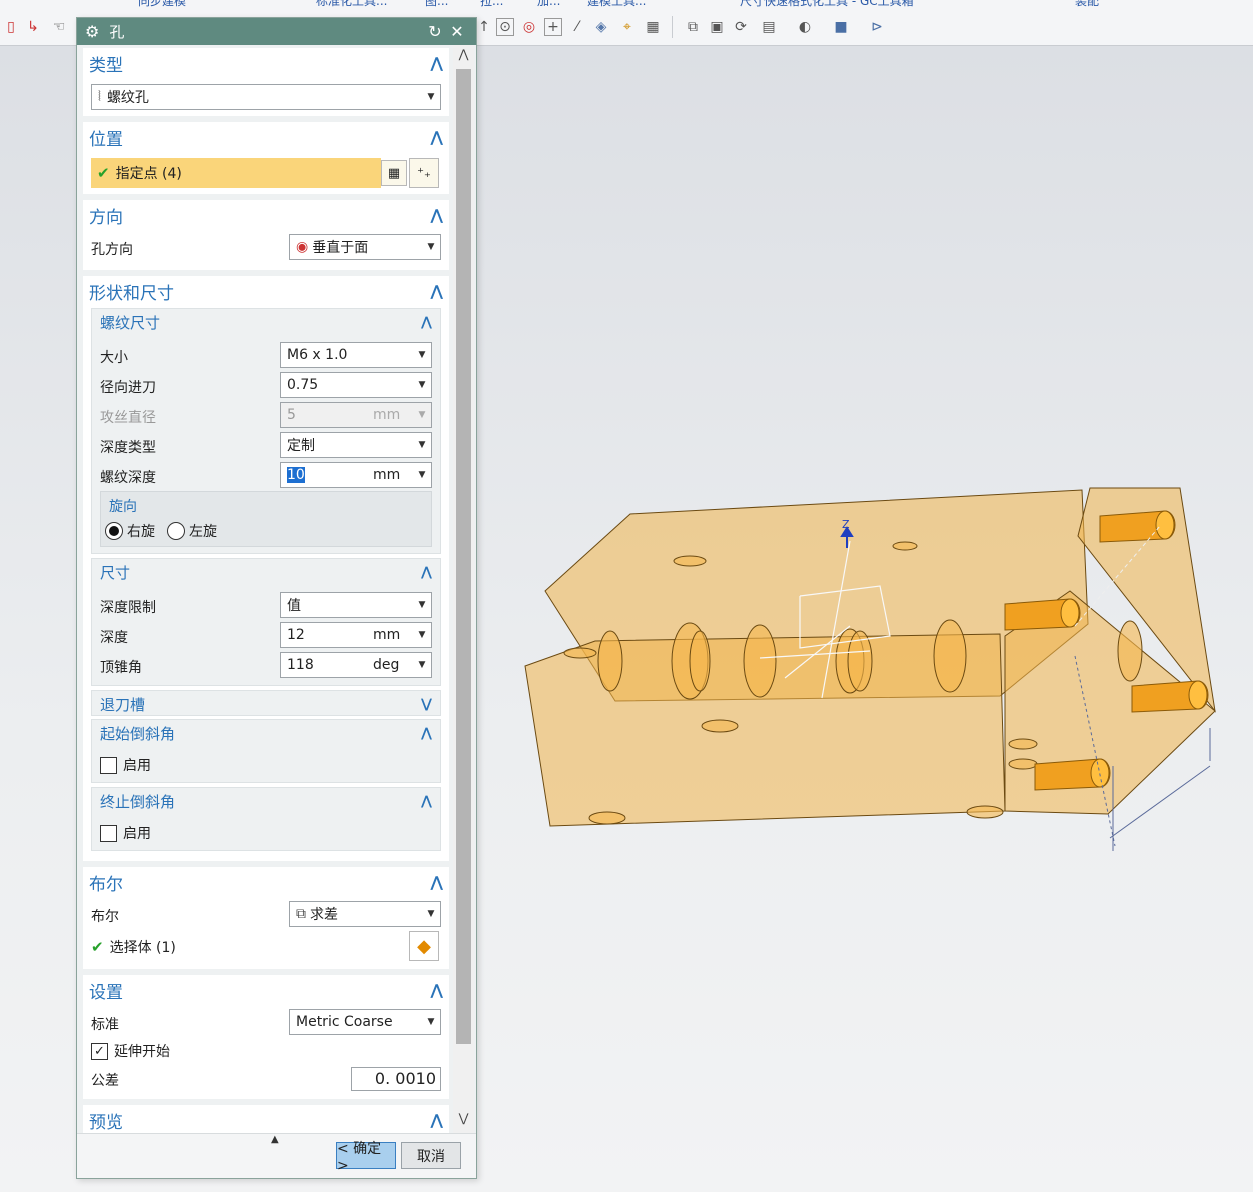 This screenshot has height=1192, width=1253. Describe the element at coordinates (505, 27) in the screenshot. I see `center-point-icon: ⊙` at that location.